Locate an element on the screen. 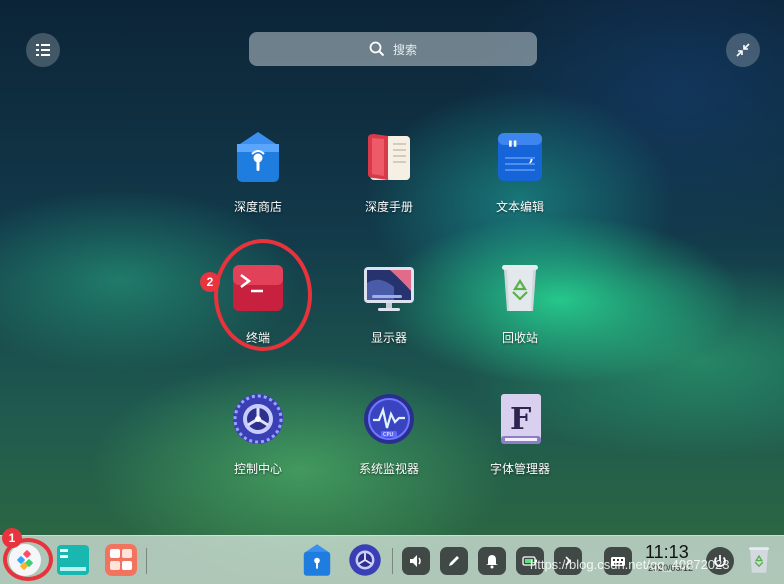 Image resolution: width=784 pixels, height=584 pixels. category-view-button is located at coordinates (43, 50).